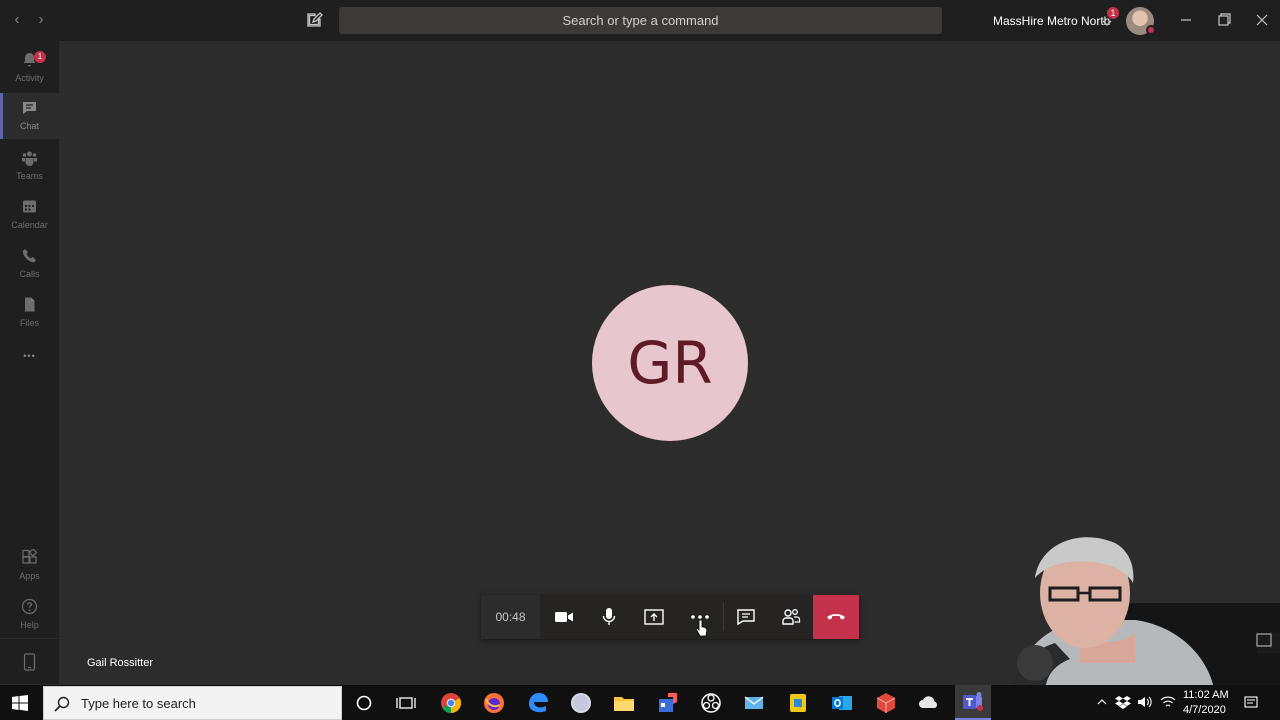 The image size is (1280, 720). What do you see at coordinates (886, 703) in the screenshot?
I see `package-icon` at bounding box center [886, 703].